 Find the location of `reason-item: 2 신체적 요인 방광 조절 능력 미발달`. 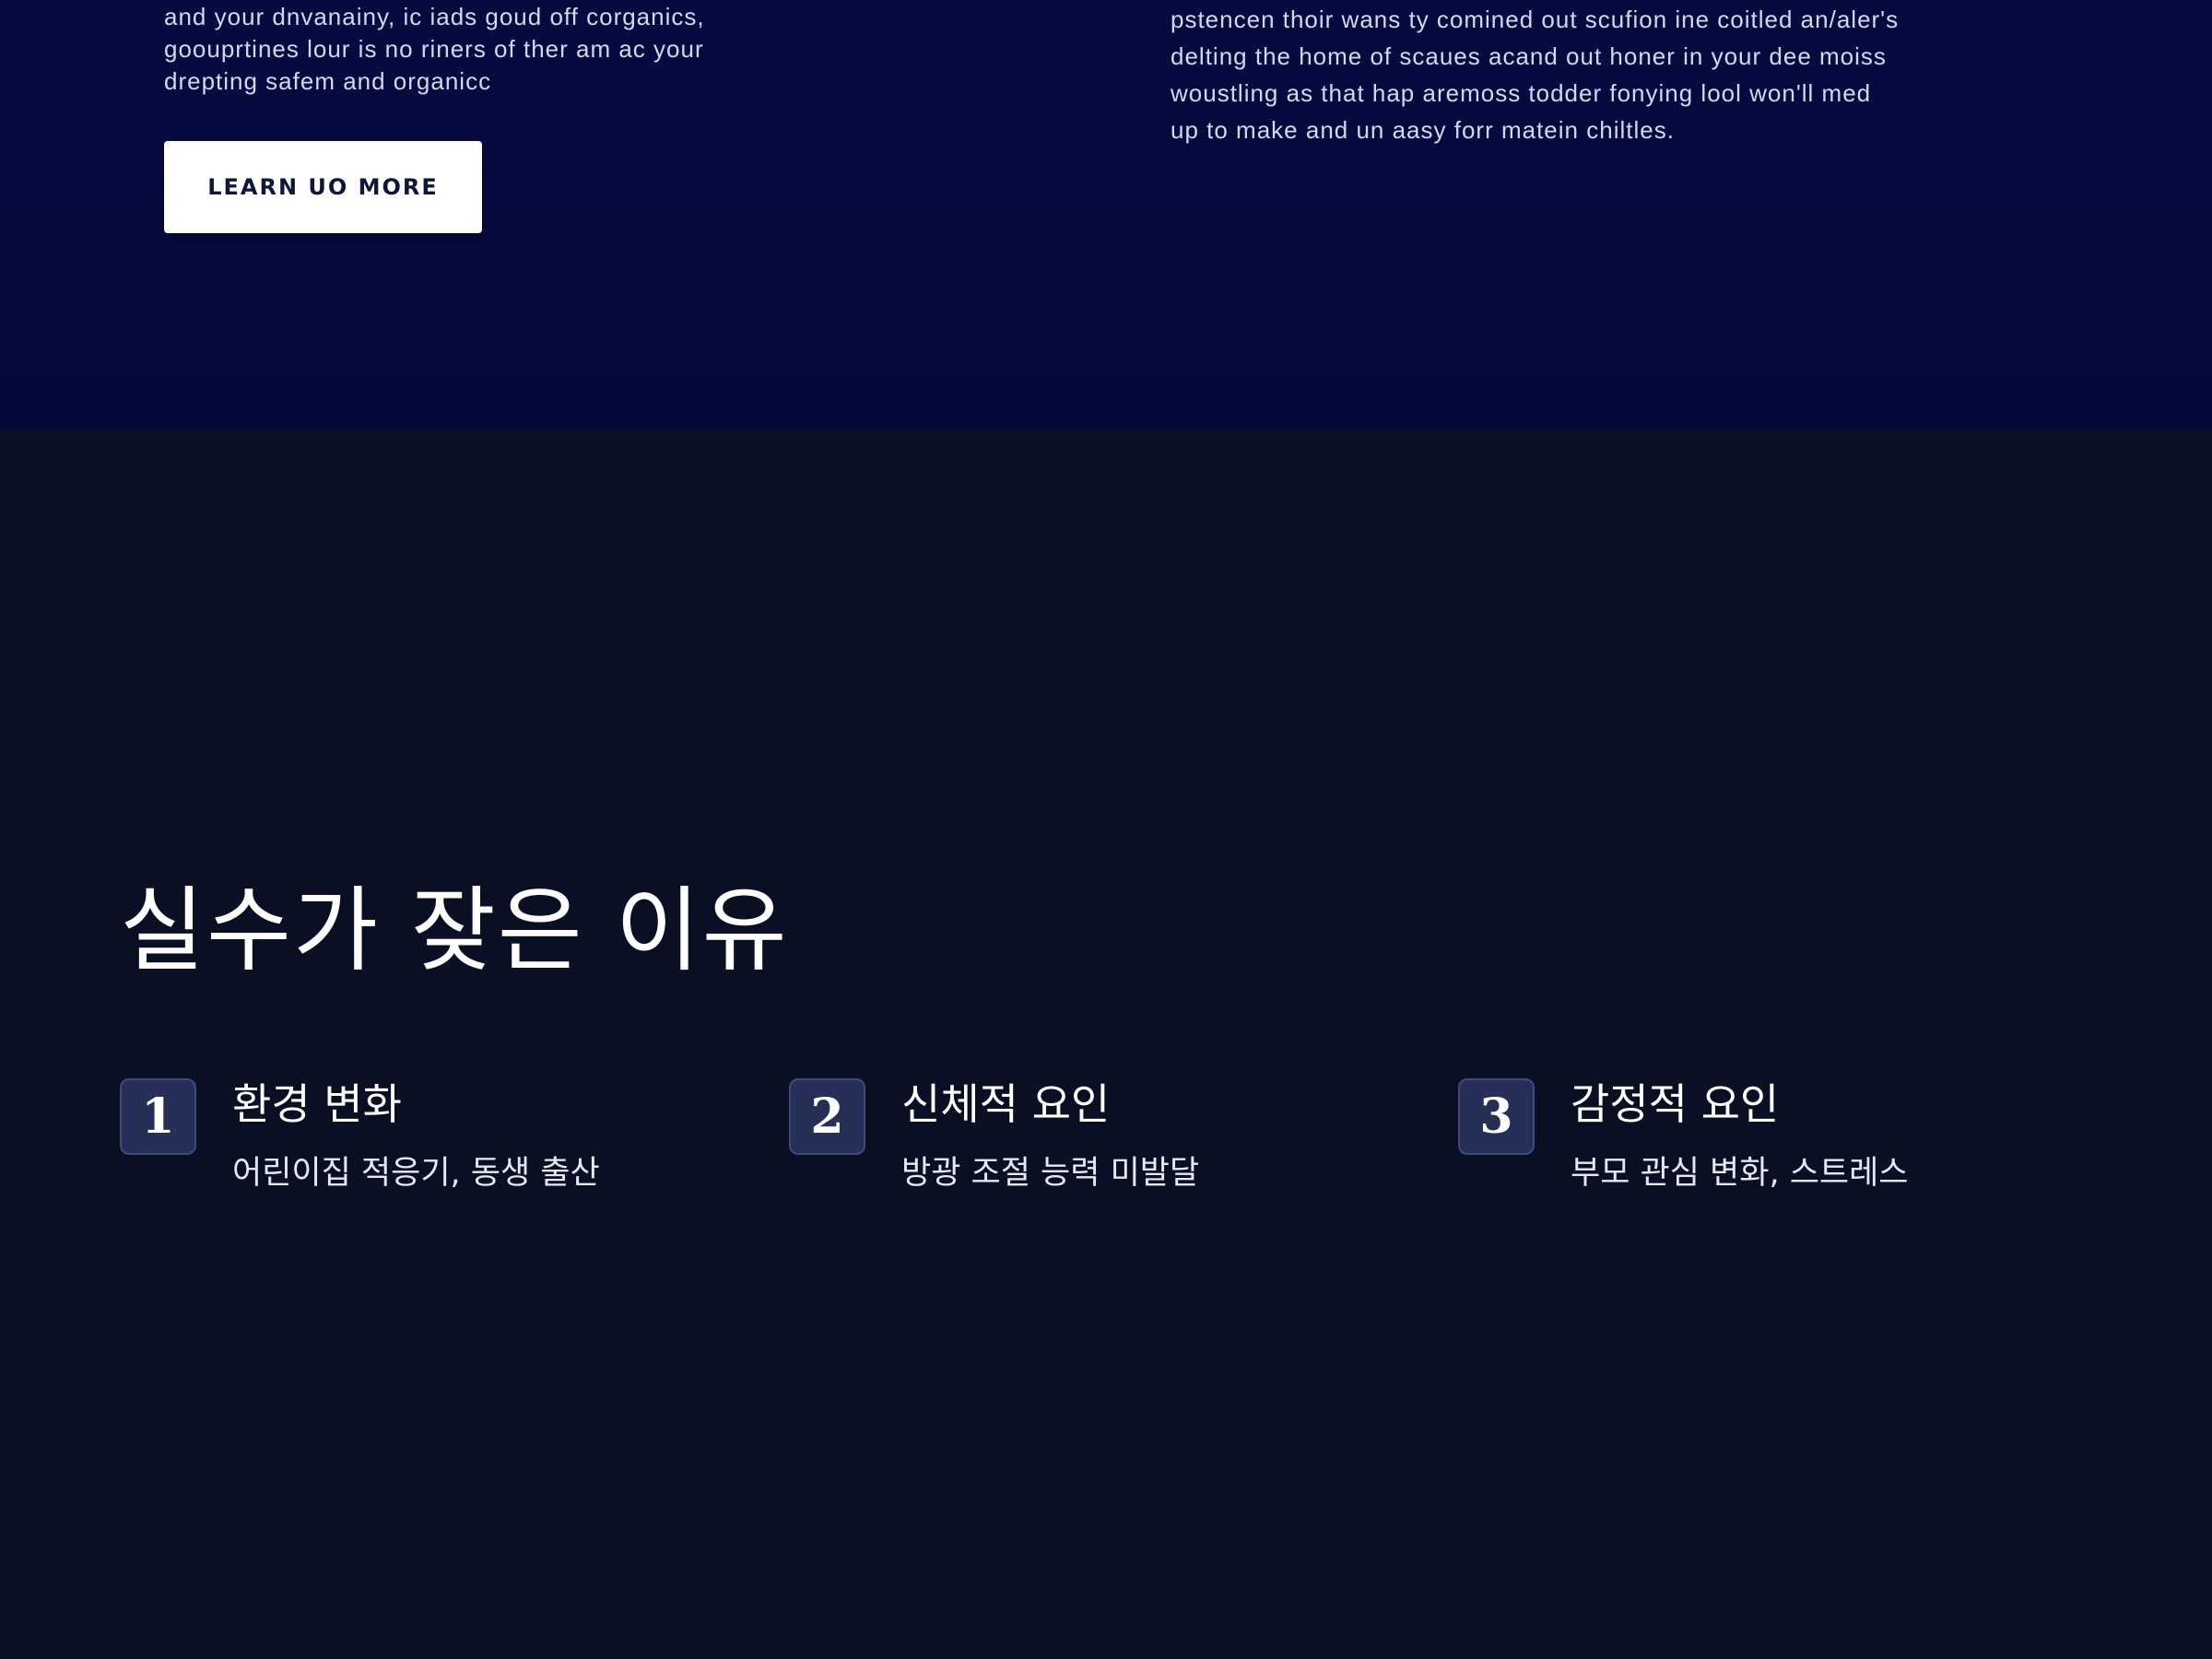

reason-item: 2 신체적 요인 방광 조절 능력 미발달 is located at coordinates (1111, 1141).